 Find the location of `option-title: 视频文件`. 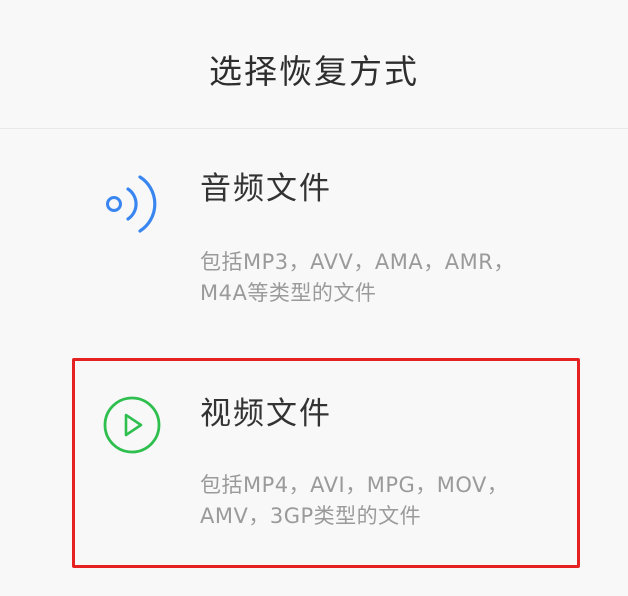

option-title: 视频文件 is located at coordinates (266, 414).